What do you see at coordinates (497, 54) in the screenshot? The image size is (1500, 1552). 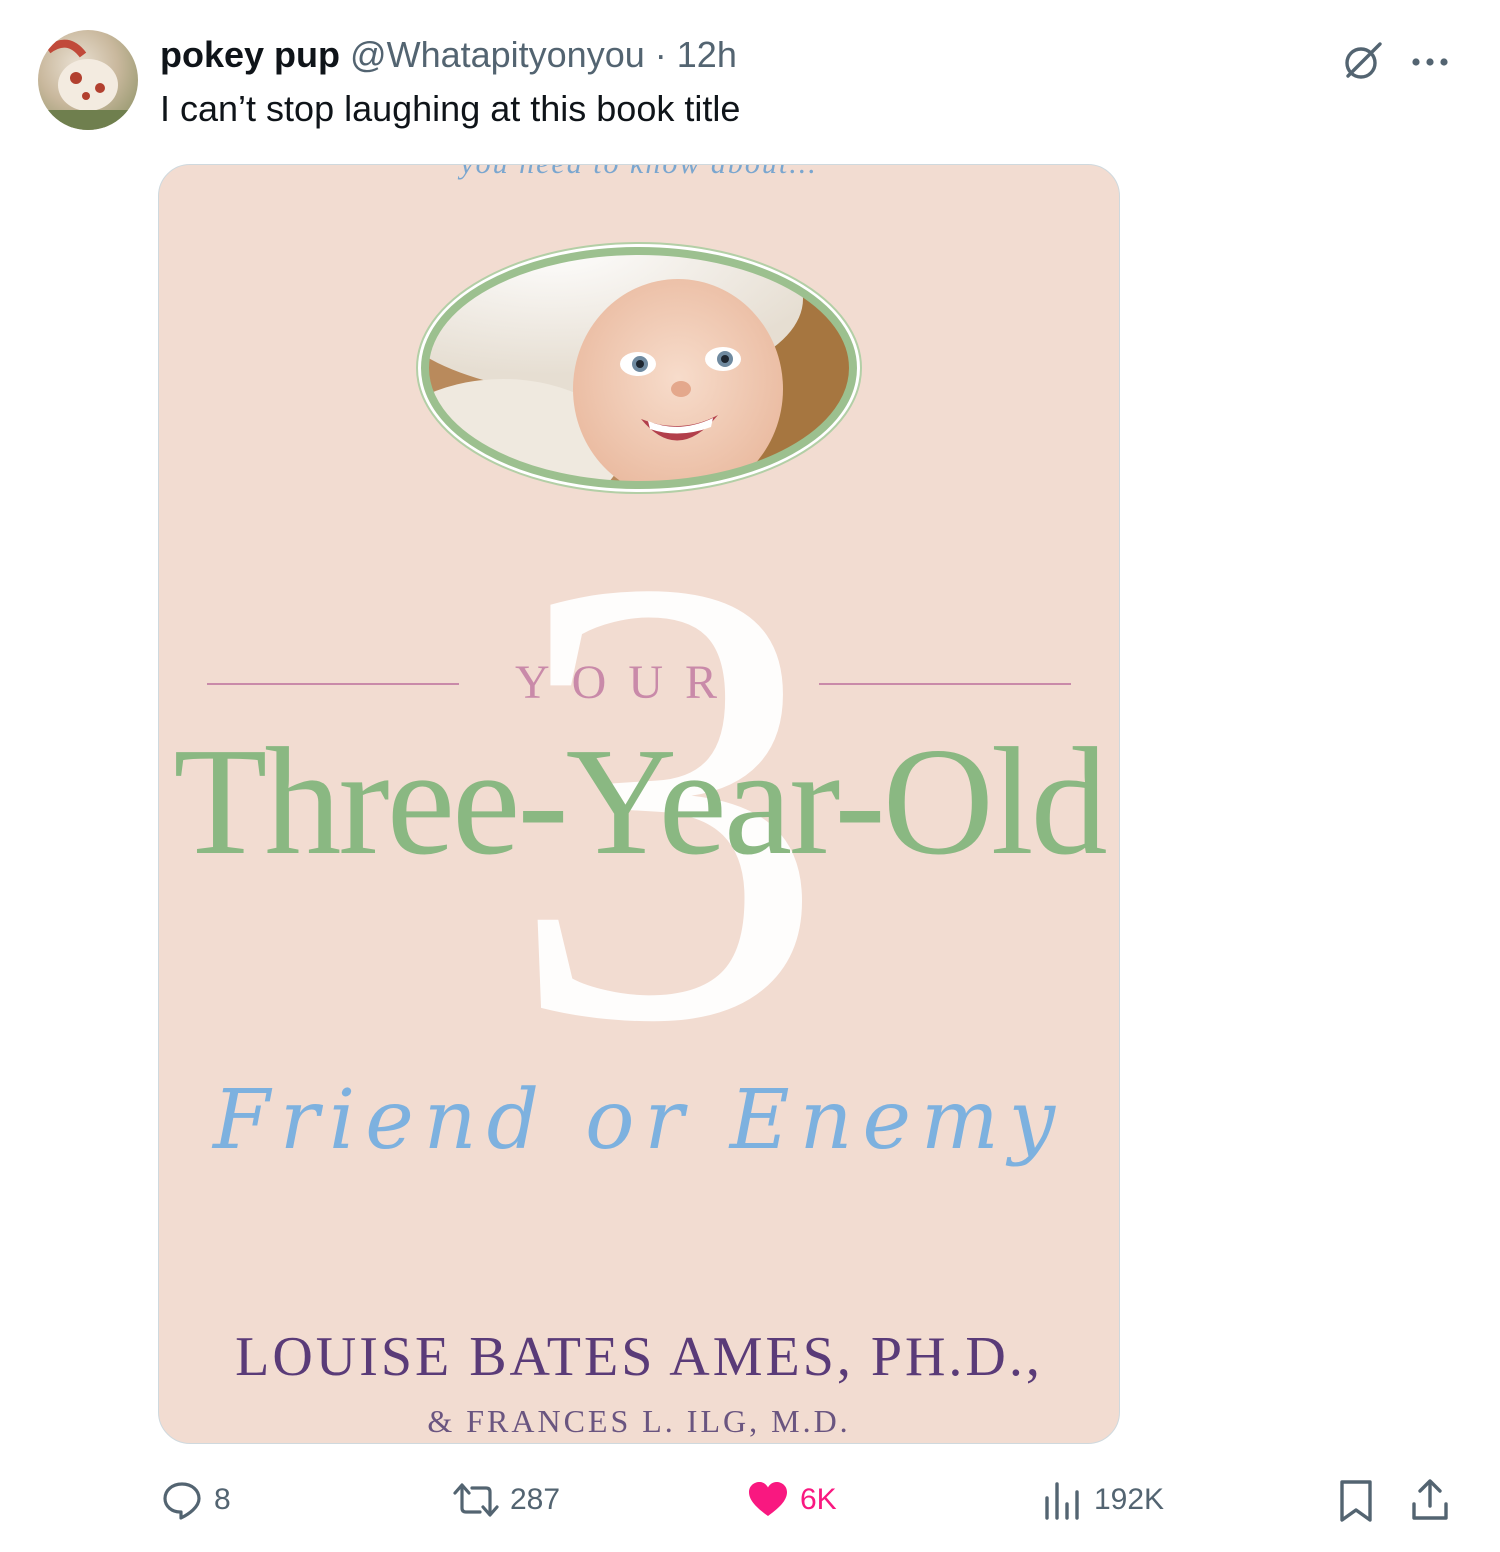 I see `author-handle: @Whatapityonyou` at bounding box center [497, 54].